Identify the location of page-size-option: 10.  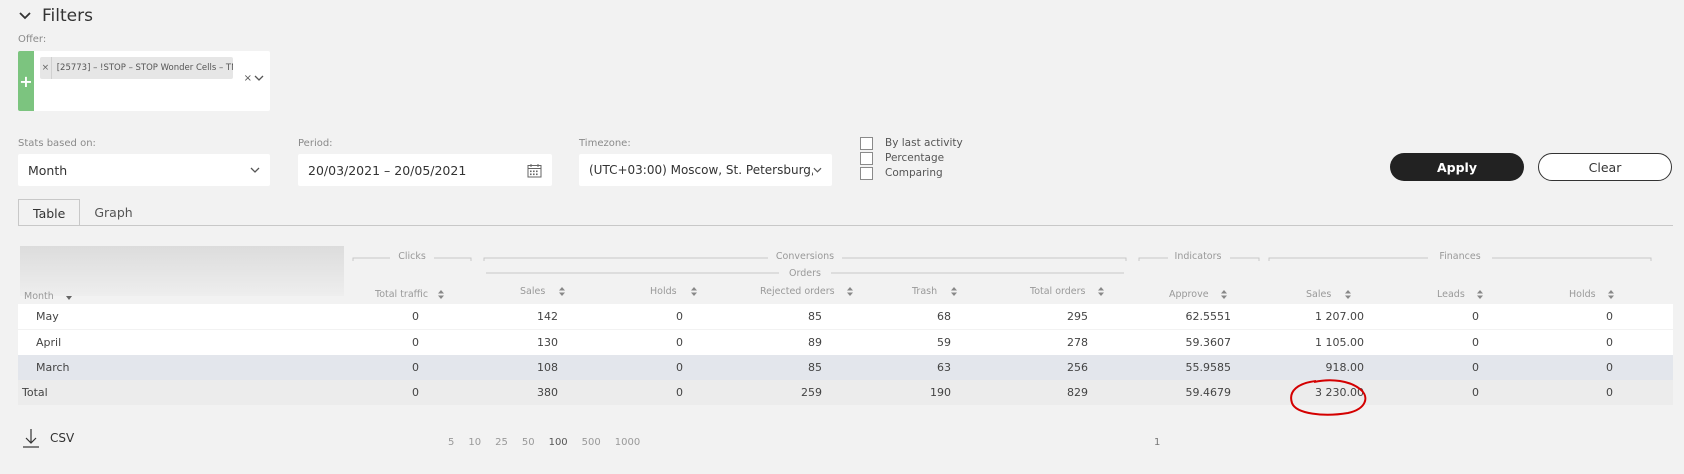
(474, 442).